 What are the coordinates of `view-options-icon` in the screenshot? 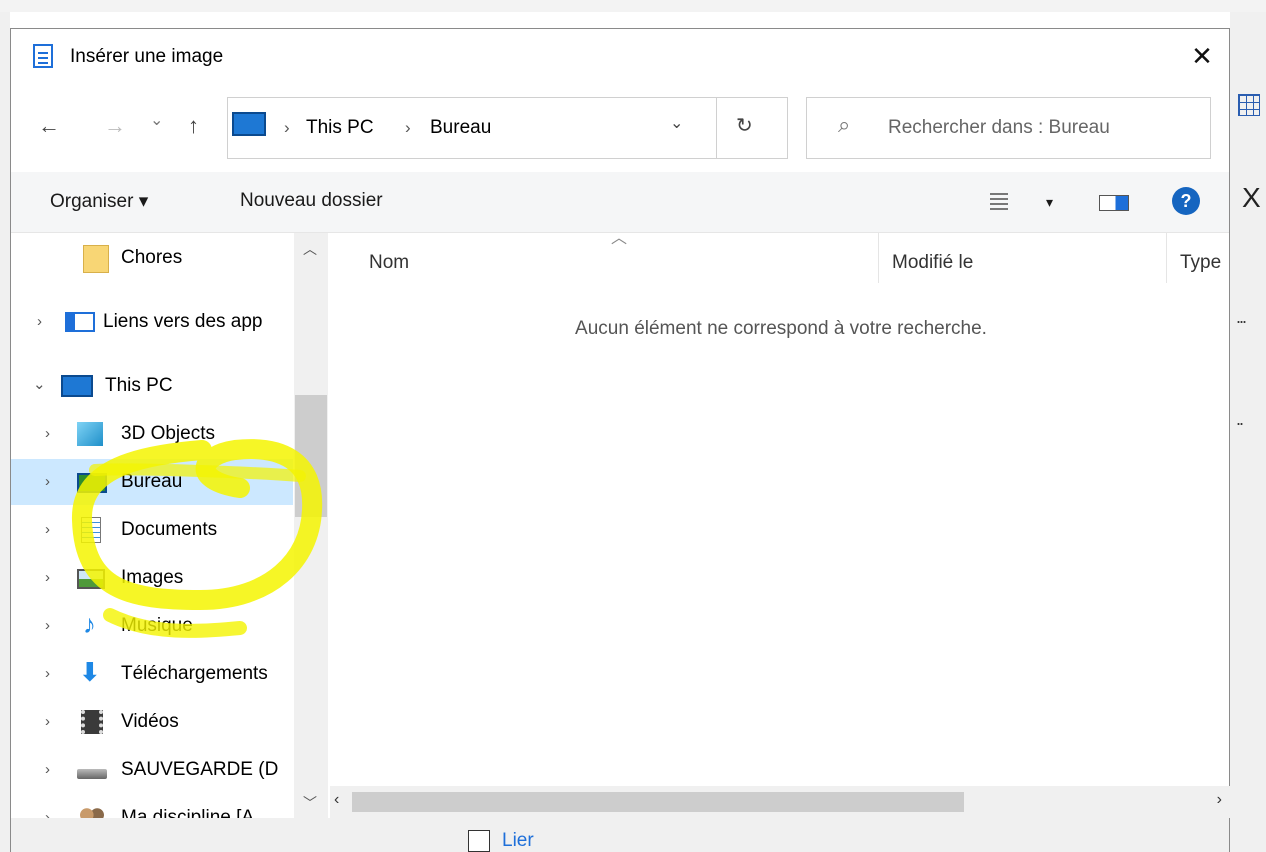 It's located at (999, 202).